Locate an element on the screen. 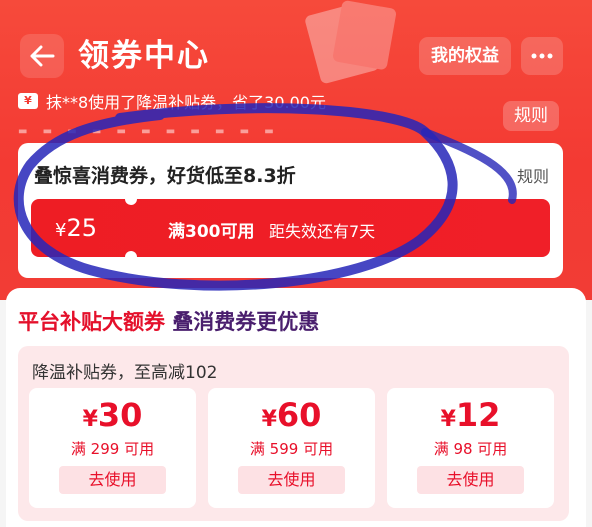 The width and height of the screenshot is (592, 527). voucher-card: ¥60 满 599 可用 去使用 is located at coordinates (291, 448).